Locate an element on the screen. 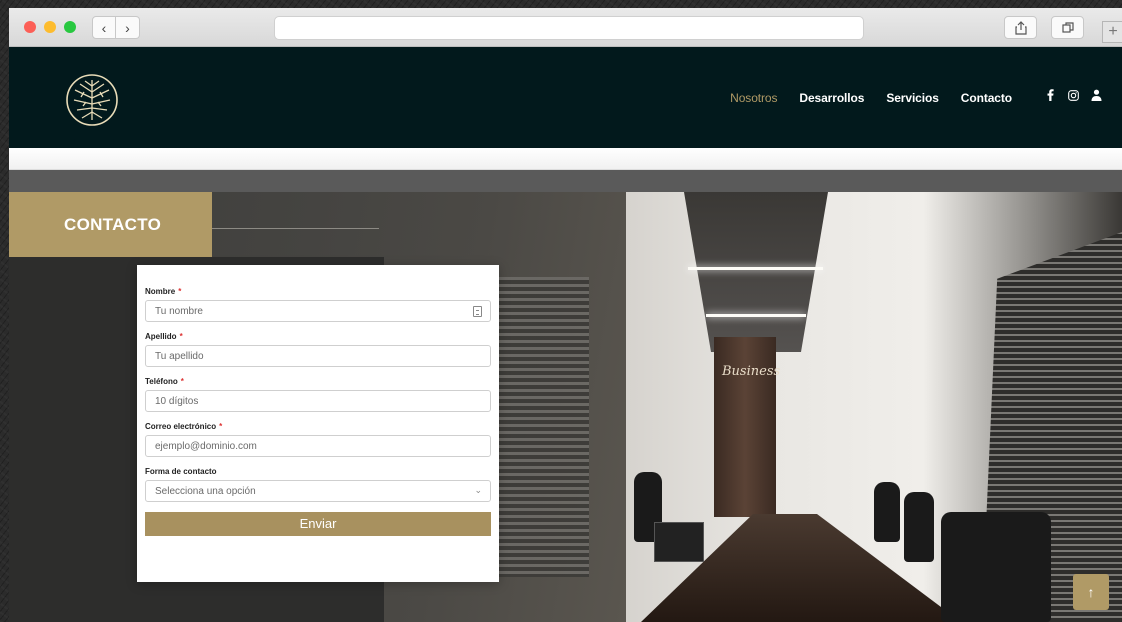 The image size is (1122, 622). nombre-label: Nombre * is located at coordinates (163, 291).